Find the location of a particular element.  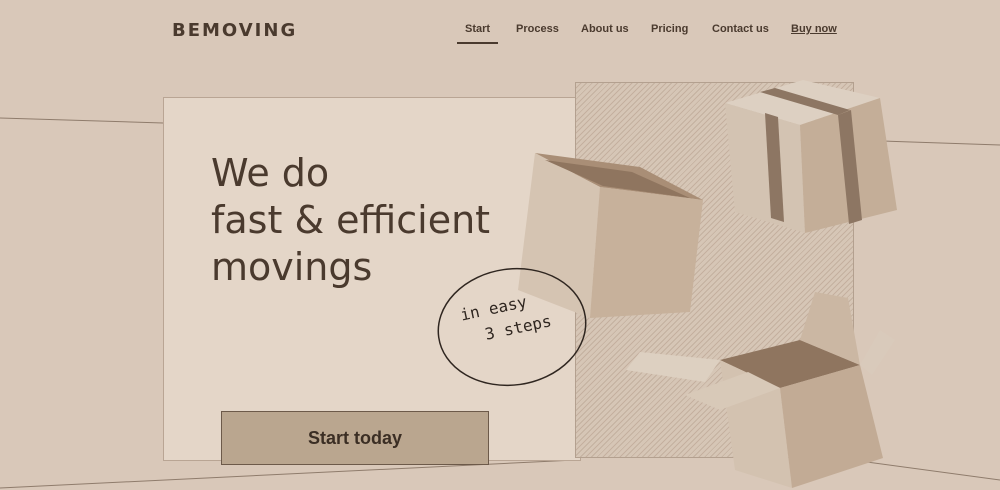

start-today-button: Start today is located at coordinates (355, 438).